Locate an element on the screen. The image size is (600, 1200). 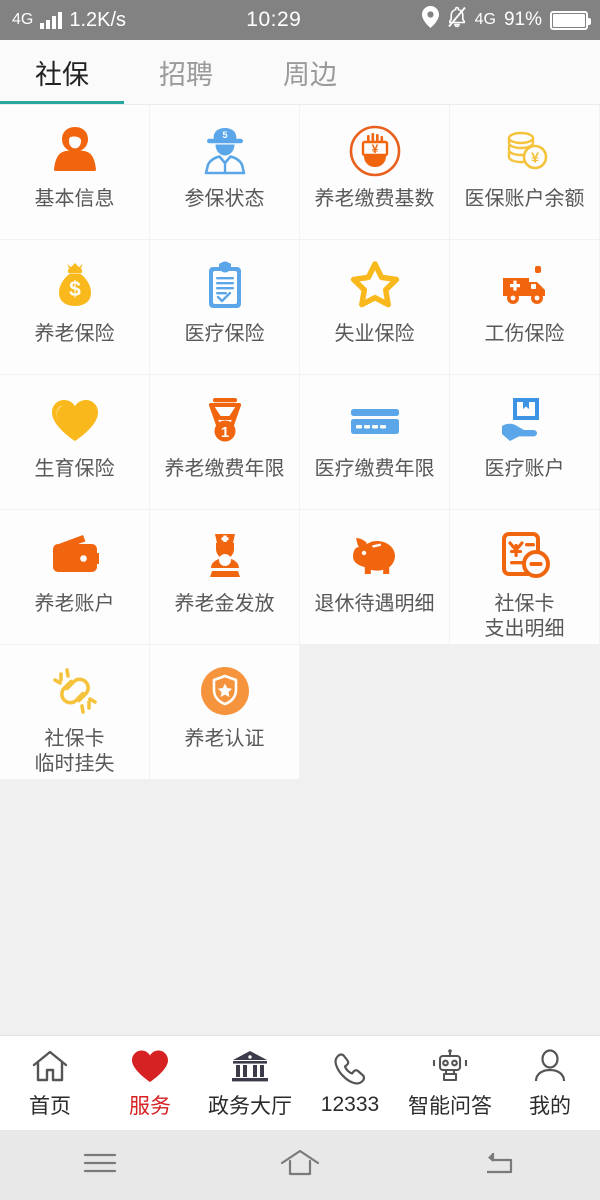
grid-item-shebaokalinshiguashi: 社保卡 临时挂失 is located at coordinates (75, 712).